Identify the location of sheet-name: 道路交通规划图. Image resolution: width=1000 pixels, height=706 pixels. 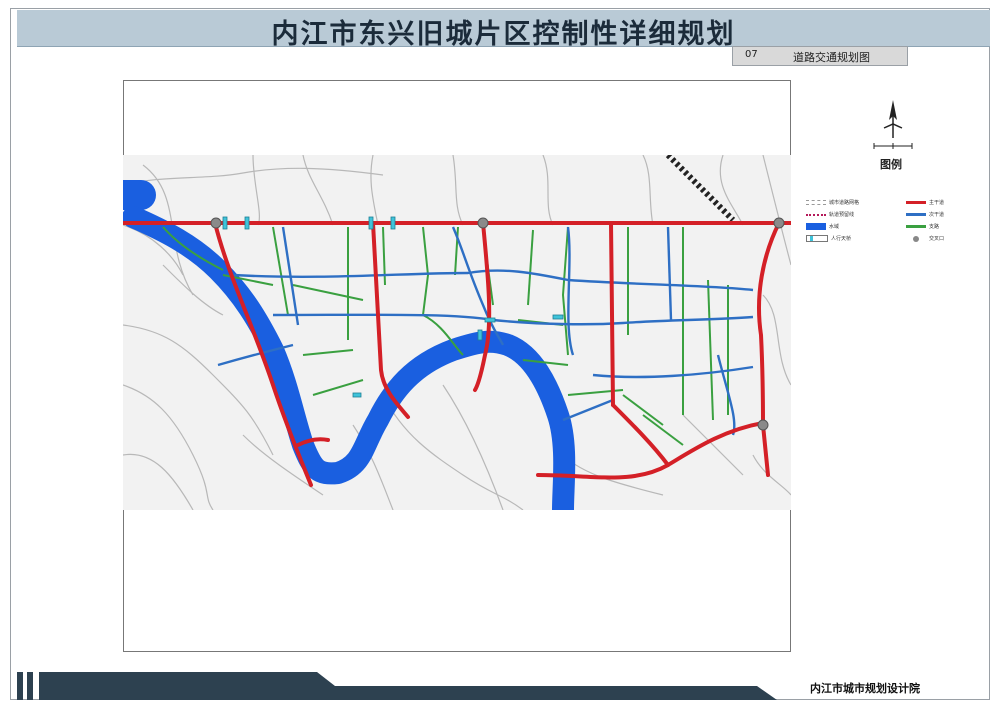
(831, 57).